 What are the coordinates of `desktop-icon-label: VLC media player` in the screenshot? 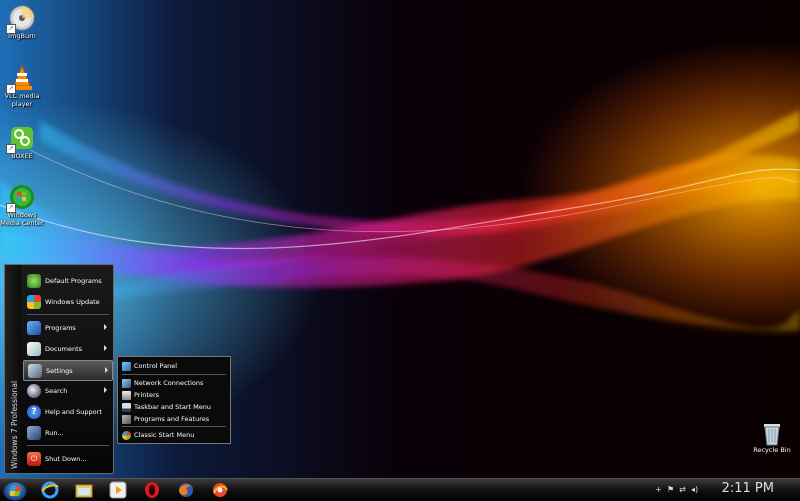 It's located at (22, 100).